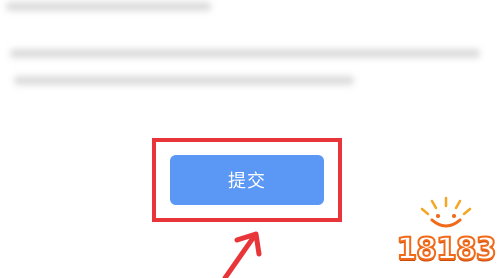  What do you see at coordinates (247, 180) in the screenshot?
I see `submit-button: 提交` at bounding box center [247, 180].